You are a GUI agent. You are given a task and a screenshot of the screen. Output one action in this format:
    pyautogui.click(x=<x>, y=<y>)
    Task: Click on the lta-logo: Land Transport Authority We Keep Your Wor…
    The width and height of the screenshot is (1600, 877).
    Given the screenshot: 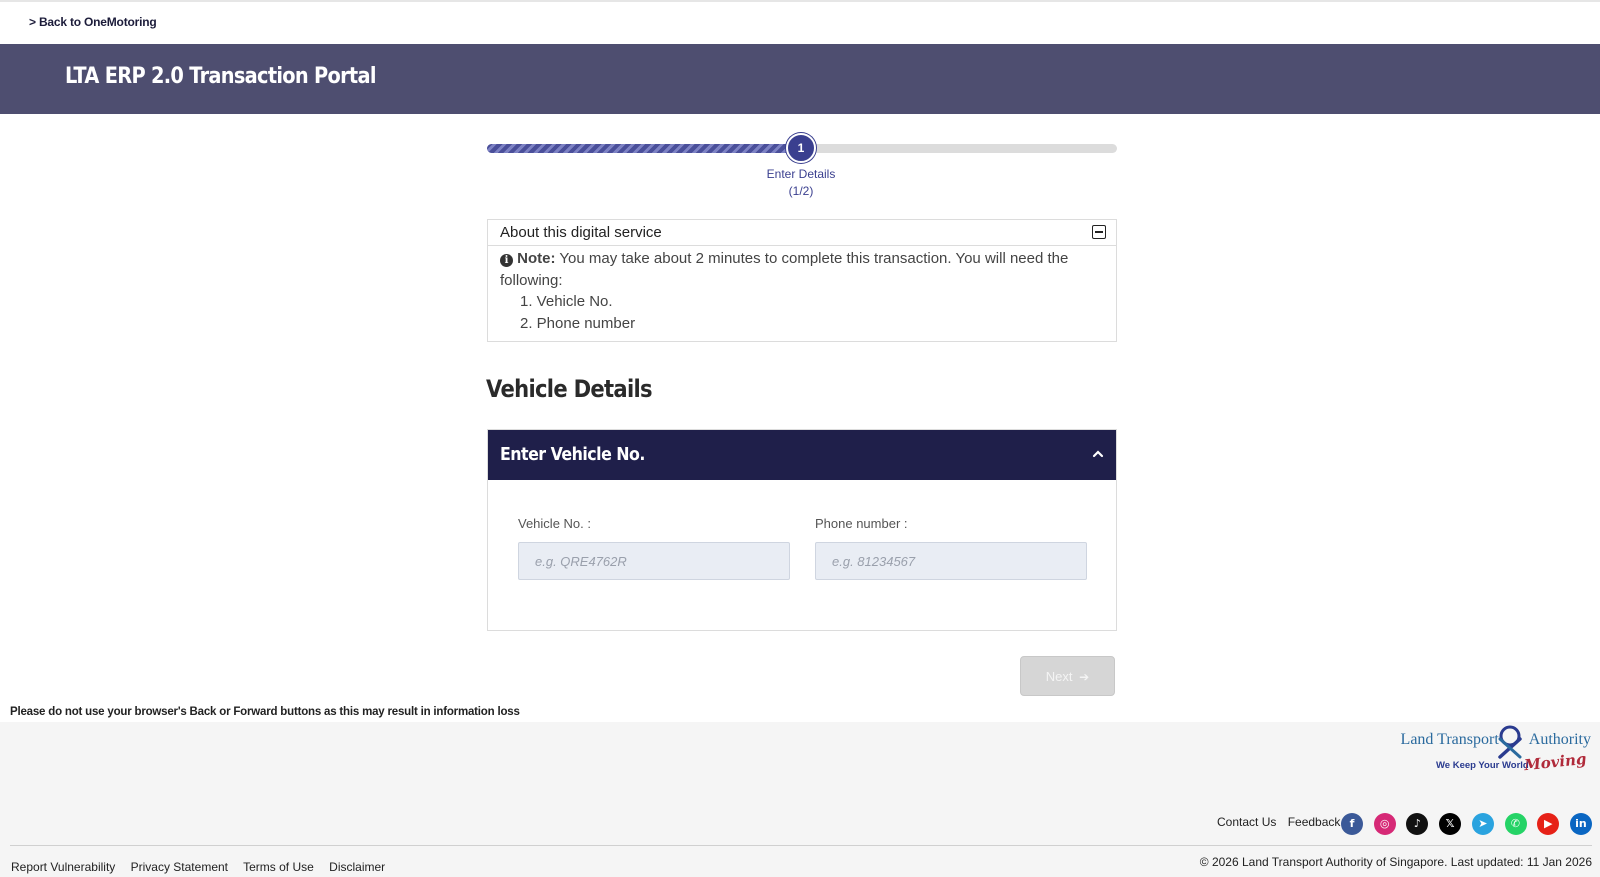 What is the action you would take?
    pyautogui.click(x=1493, y=755)
    